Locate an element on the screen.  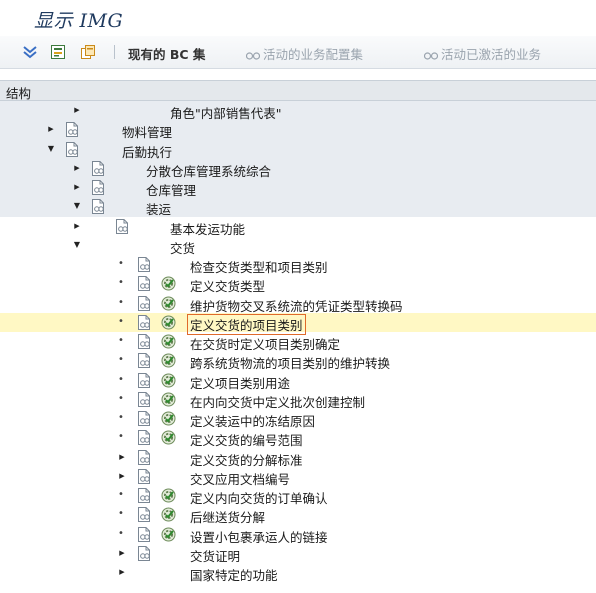
tree-node-label: 跨系统货物流的项目类别的维护转换 is located at coordinates (290, 362).